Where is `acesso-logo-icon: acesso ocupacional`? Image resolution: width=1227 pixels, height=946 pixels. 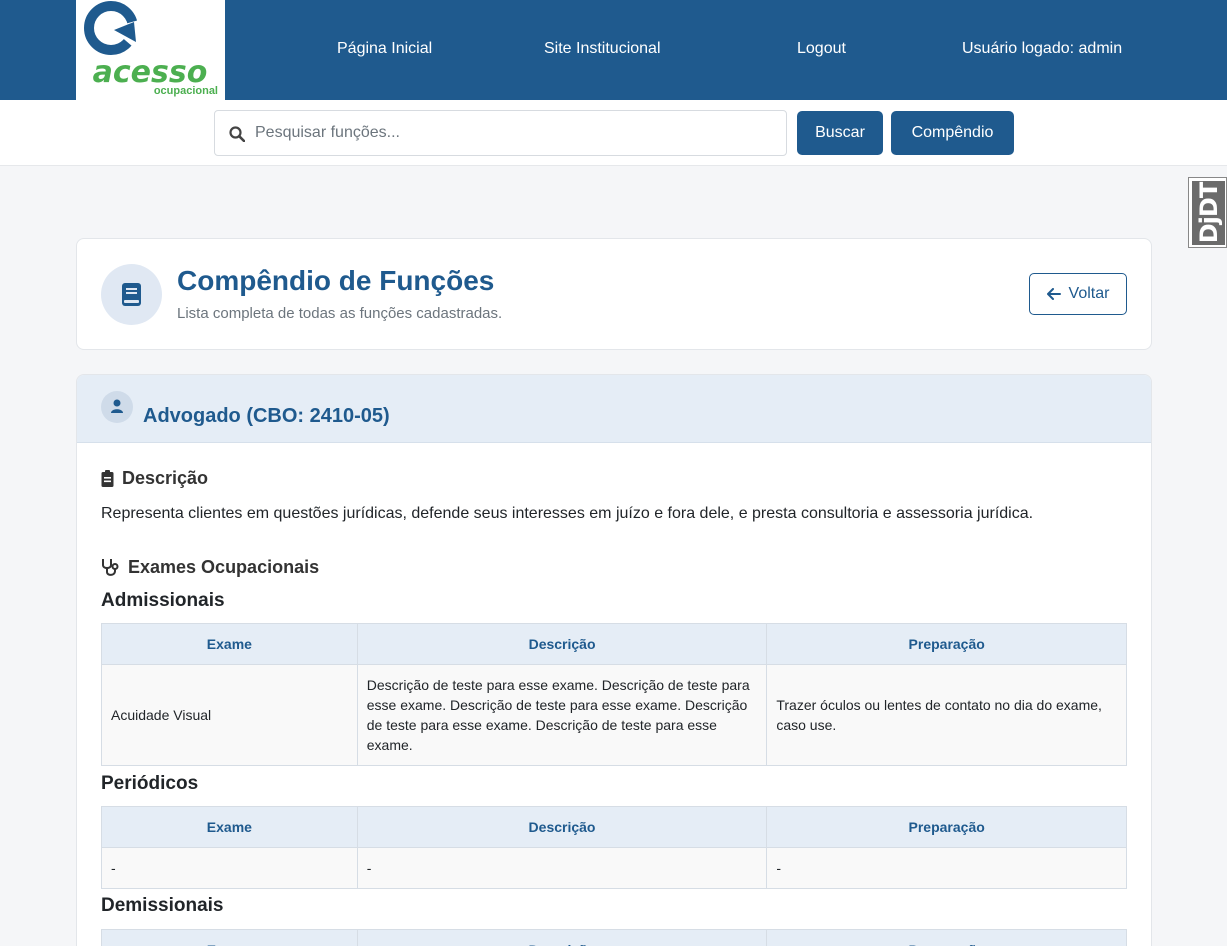
acesso-logo-icon: acesso ocupacional is located at coordinates (151, 49).